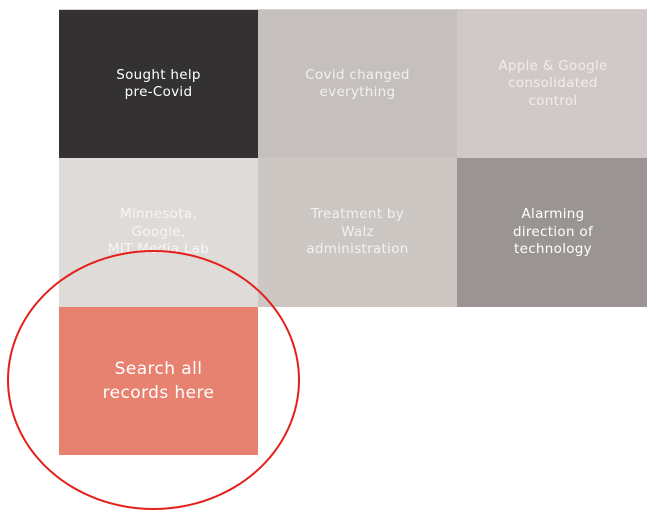 The image size is (647, 514). Describe the element at coordinates (158, 232) in the screenshot. I see `tile-minnesota-google-mit-media-lab: Minnesota, Google, MIT Media Lab` at that location.